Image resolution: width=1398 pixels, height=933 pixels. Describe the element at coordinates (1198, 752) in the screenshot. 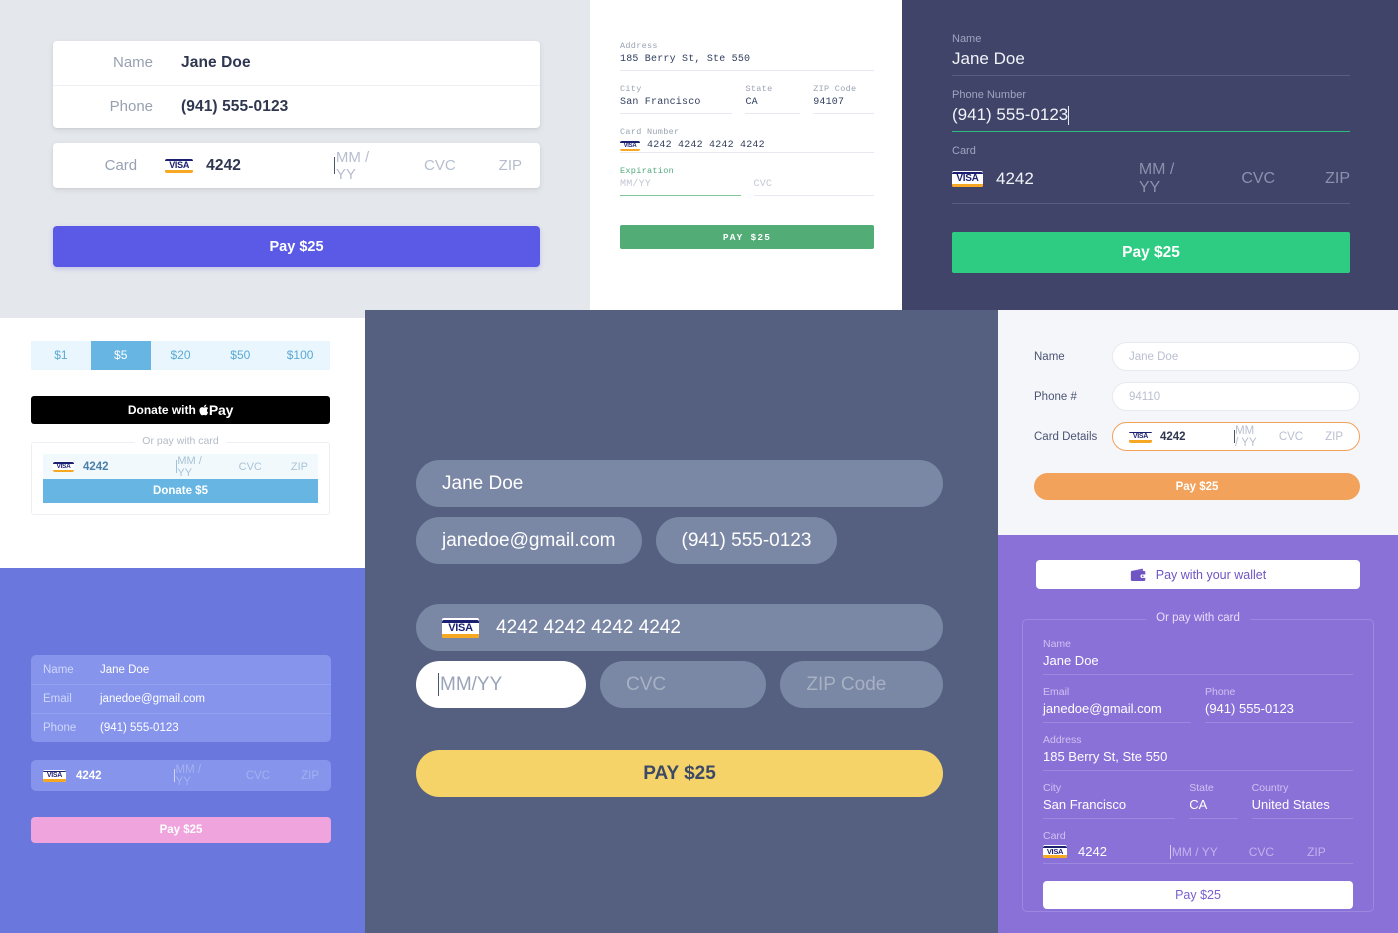

I see `address-field: Address 185 Berry St, Ste 550` at that location.